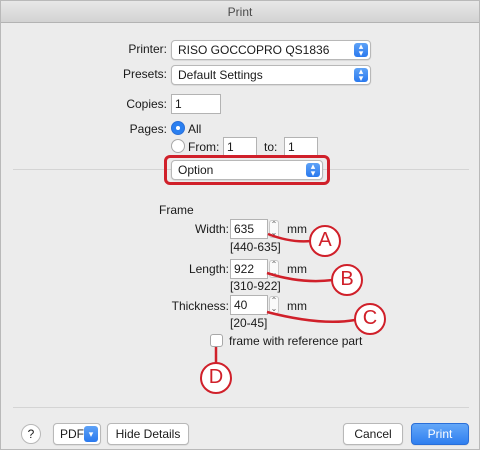 The image size is (480, 451). What do you see at coordinates (325, 241) in the screenshot?
I see `callout-a: A` at bounding box center [325, 241].